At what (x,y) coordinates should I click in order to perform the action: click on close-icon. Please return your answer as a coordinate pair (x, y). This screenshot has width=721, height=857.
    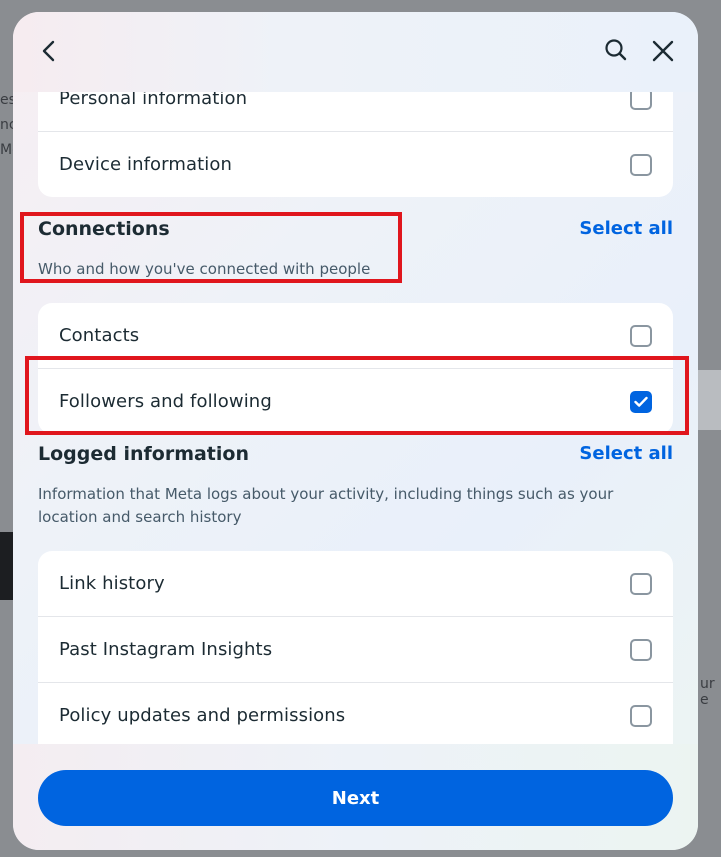
    Looking at the image, I should click on (663, 51).